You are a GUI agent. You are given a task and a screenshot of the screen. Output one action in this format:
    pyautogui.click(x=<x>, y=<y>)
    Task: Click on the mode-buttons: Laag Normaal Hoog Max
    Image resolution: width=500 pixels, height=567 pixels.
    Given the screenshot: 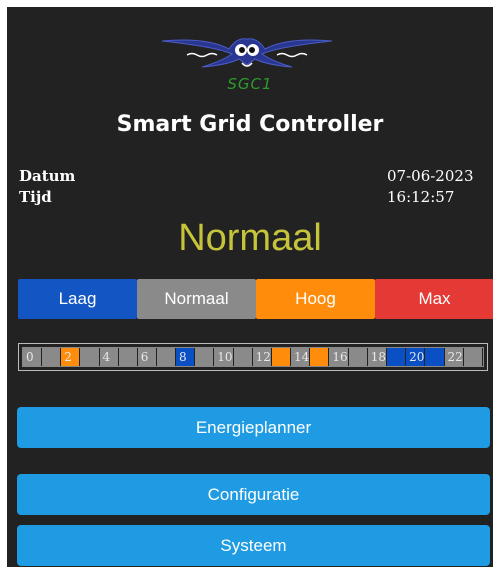 What is the action you would take?
    pyautogui.click(x=255, y=299)
    